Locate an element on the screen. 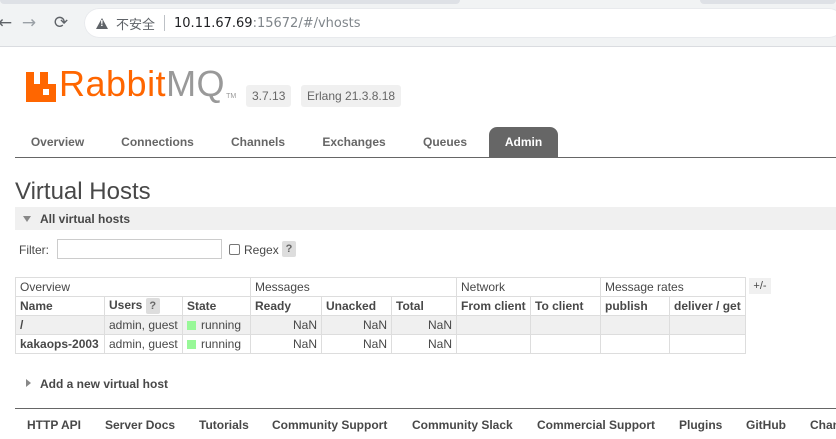 This screenshot has height=439, width=836. footer-link-http-api: HTTP API is located at coordinates (54, 425).